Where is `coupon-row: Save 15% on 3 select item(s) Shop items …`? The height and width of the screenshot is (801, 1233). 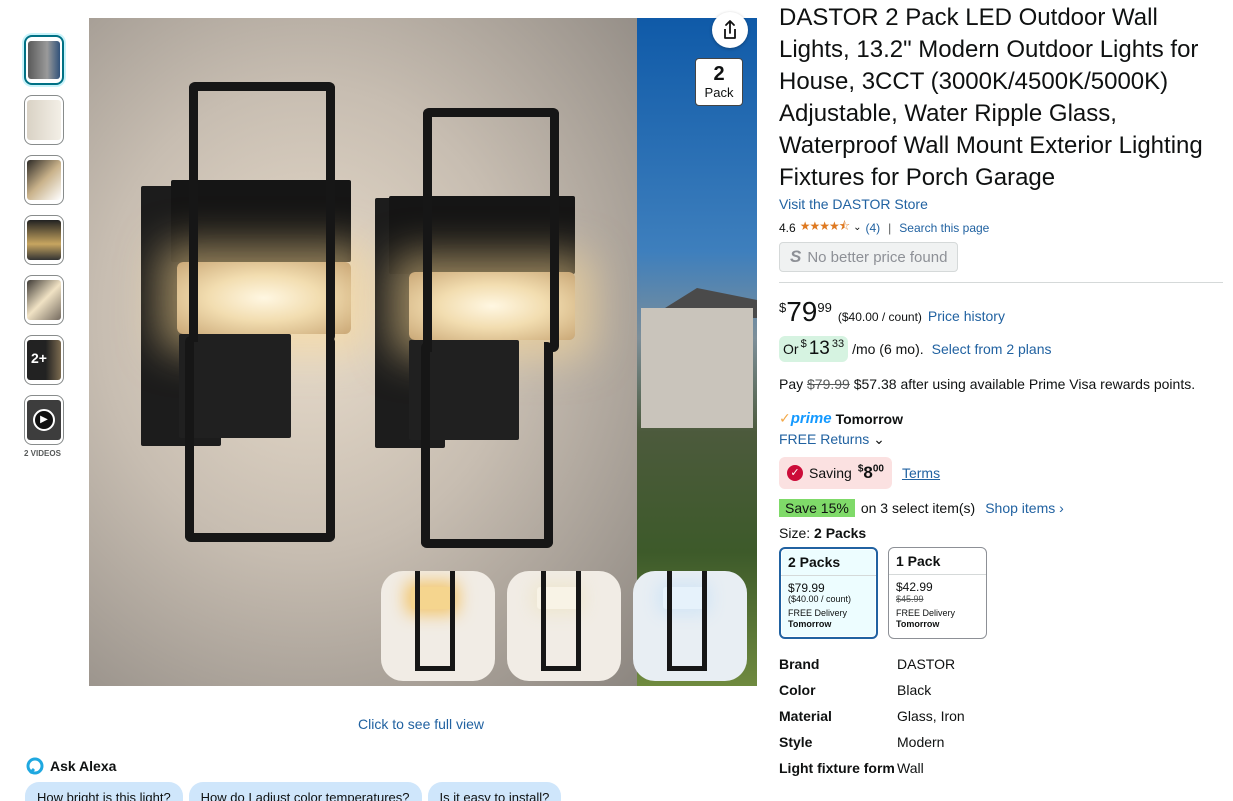 coupon-row: Save 15% on 3 select item(s) Shop items … is located at coordinates (1001, 508).